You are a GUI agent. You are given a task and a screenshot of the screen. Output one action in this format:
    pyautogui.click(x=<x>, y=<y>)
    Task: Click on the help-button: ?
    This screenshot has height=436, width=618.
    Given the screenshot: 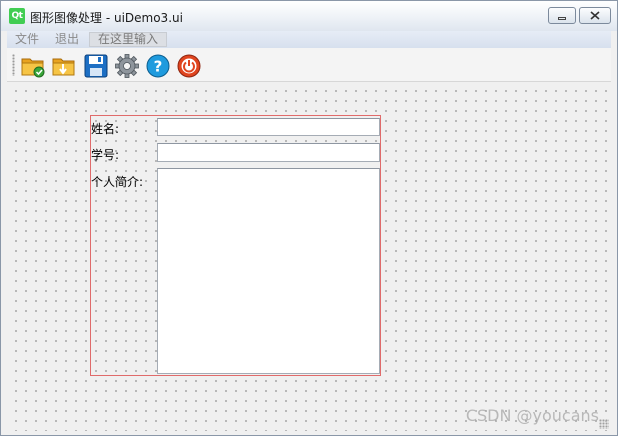 What is the action you would take?
    pyautogui.click(x=158, y=66)
    